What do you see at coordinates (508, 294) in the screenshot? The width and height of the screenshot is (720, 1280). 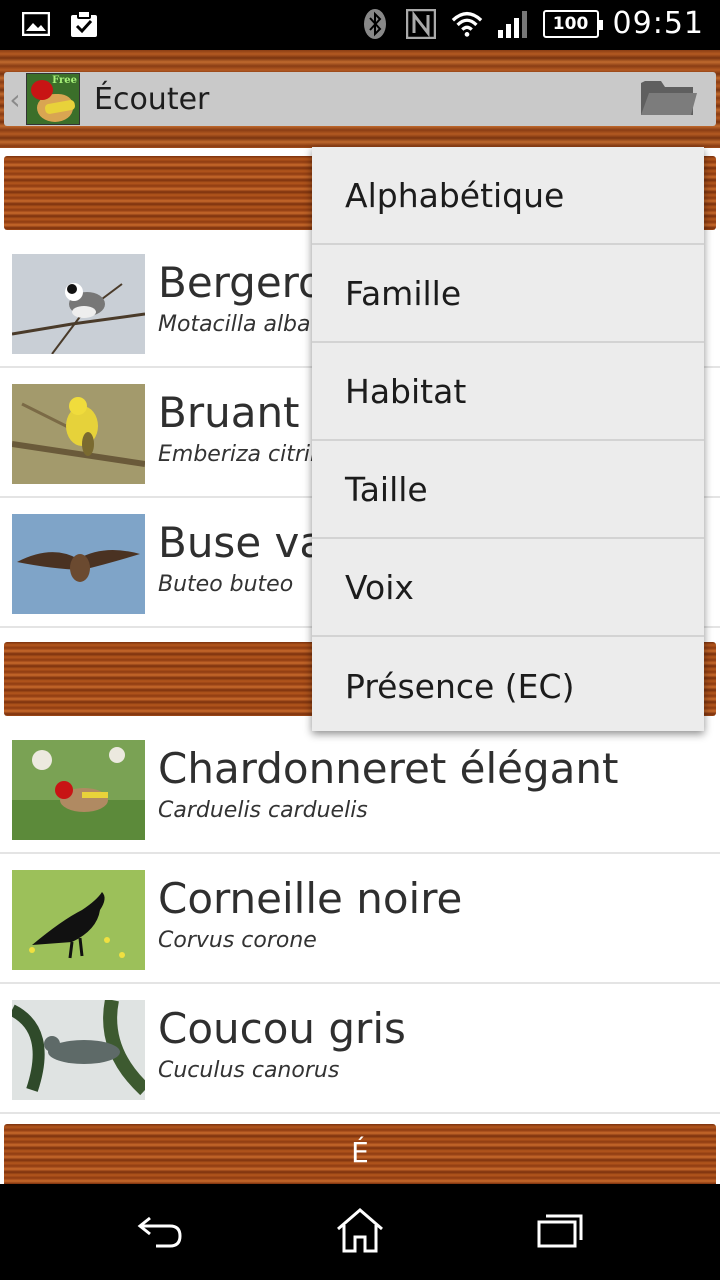 I see `sort-famille: Famille` at bounding box center [508, 294].